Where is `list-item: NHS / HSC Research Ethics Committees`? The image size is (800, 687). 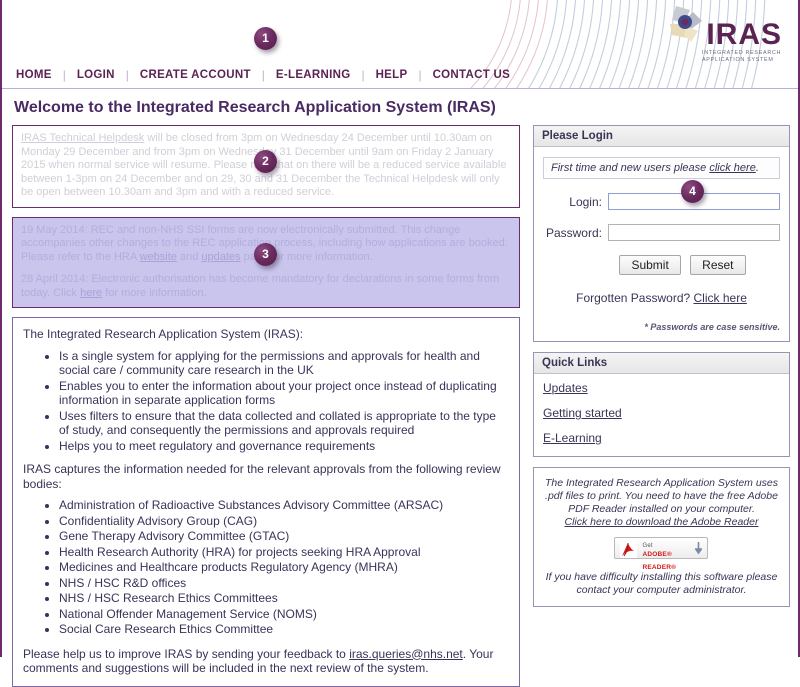 list-item: NHS / HSC Research Ethics Committees is located at coordinates (284, 598).